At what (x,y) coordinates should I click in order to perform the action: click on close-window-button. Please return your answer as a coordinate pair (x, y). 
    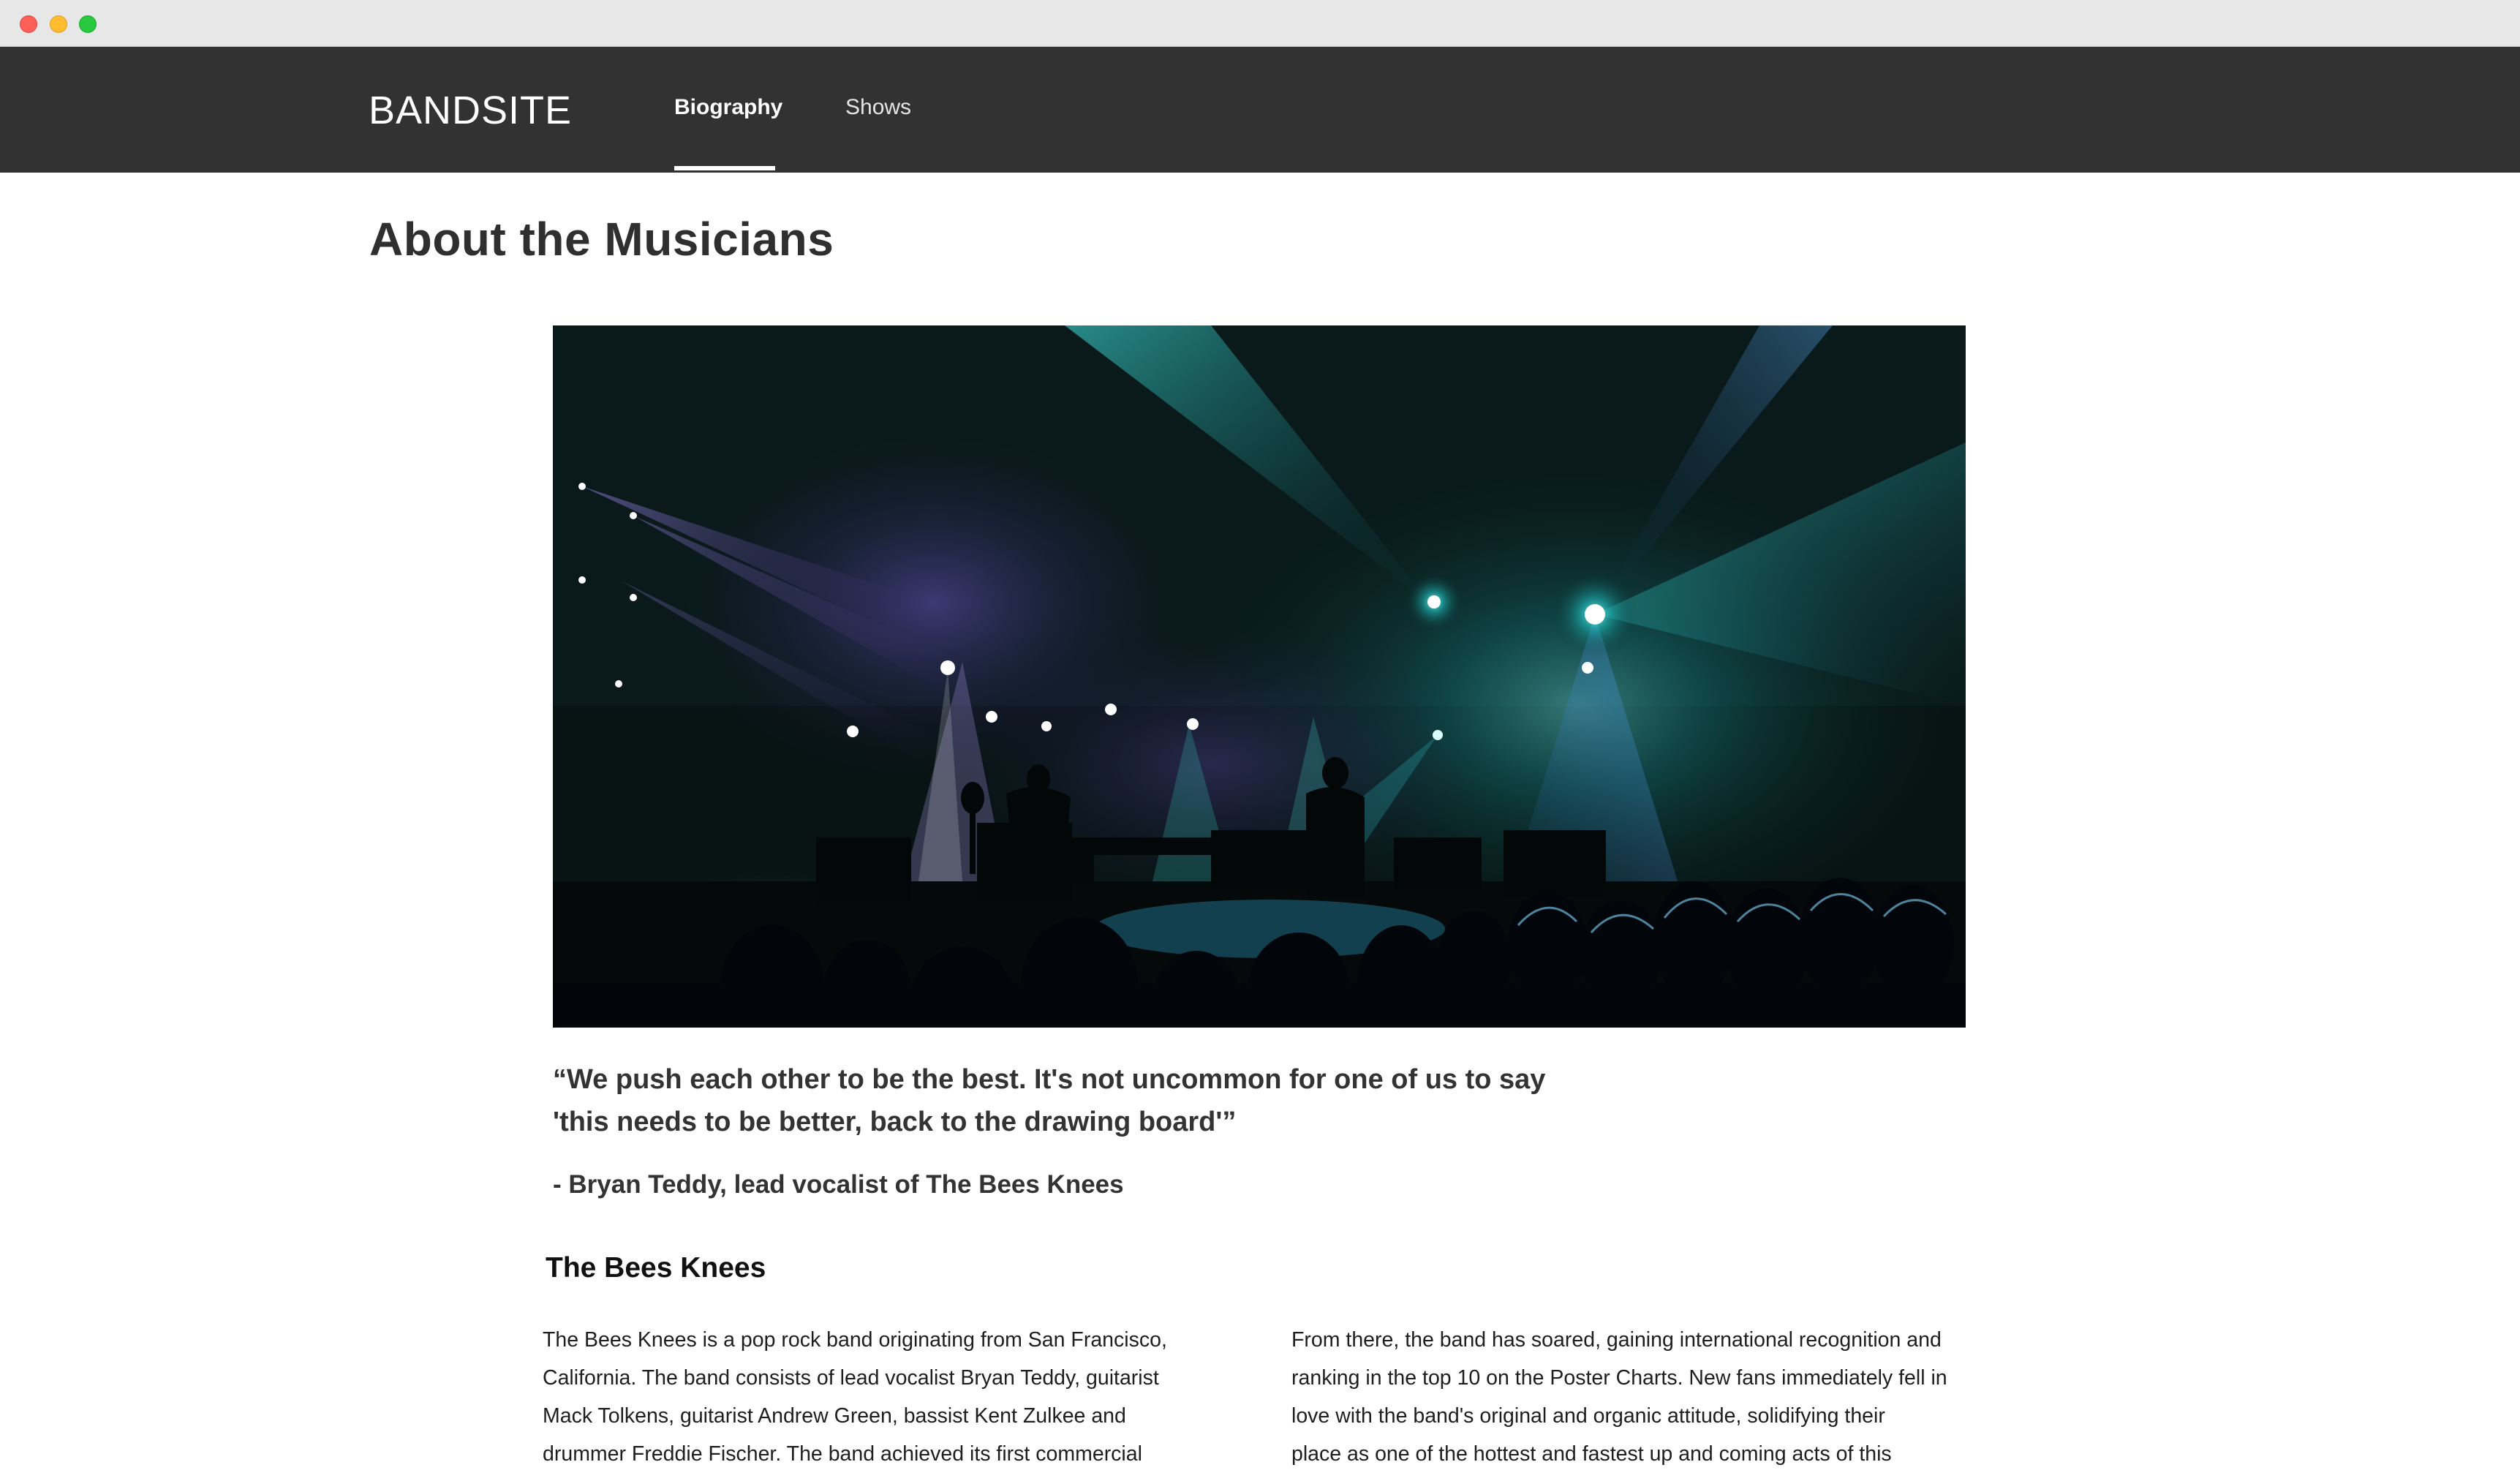
    Looking at the image, I should click on (28, 24).